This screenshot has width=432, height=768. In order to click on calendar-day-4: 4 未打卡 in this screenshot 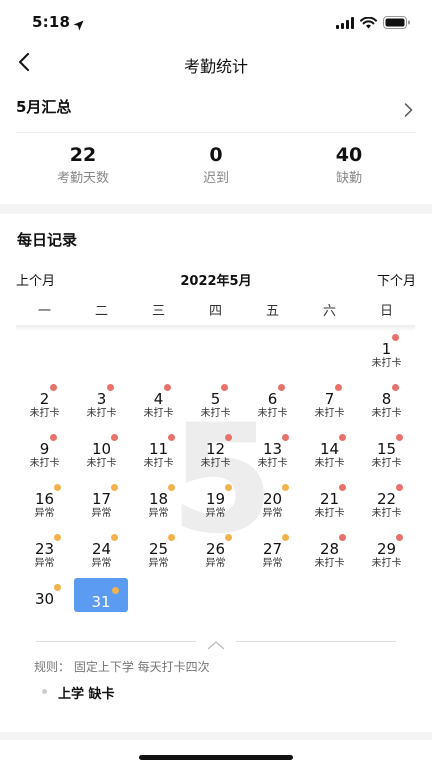, I will do `click(158, 405)`.